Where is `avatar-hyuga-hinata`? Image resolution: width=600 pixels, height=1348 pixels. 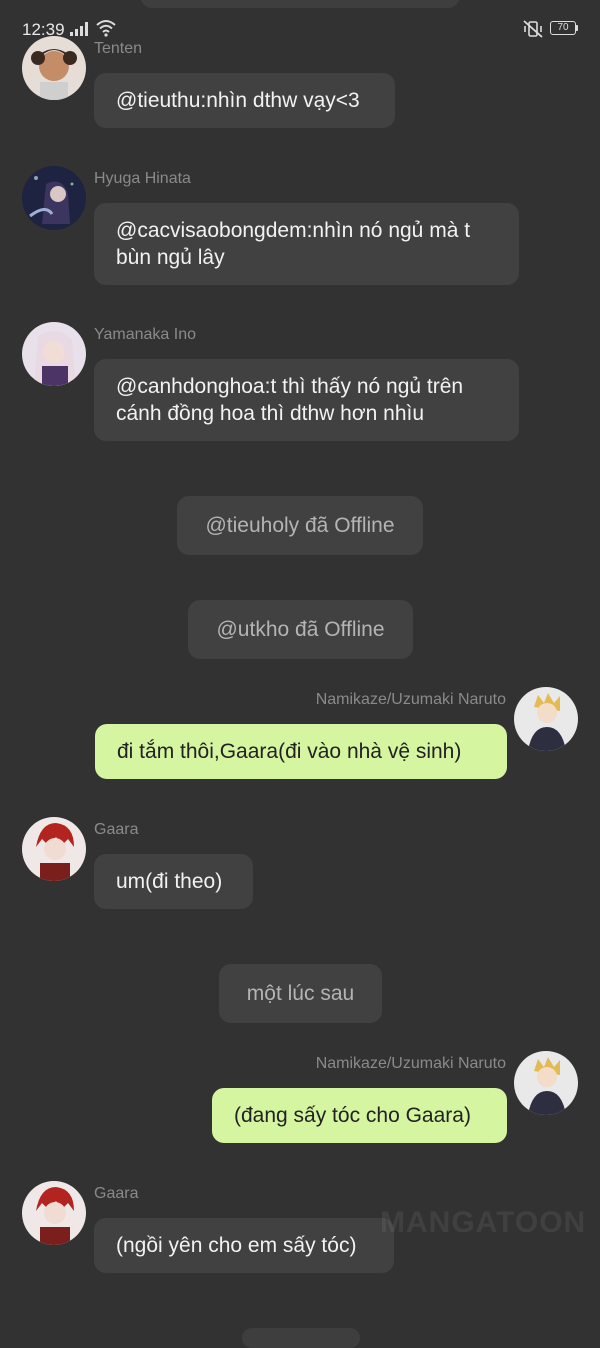
avatar-hyuga-hinata is located at coordinates (54, 198).